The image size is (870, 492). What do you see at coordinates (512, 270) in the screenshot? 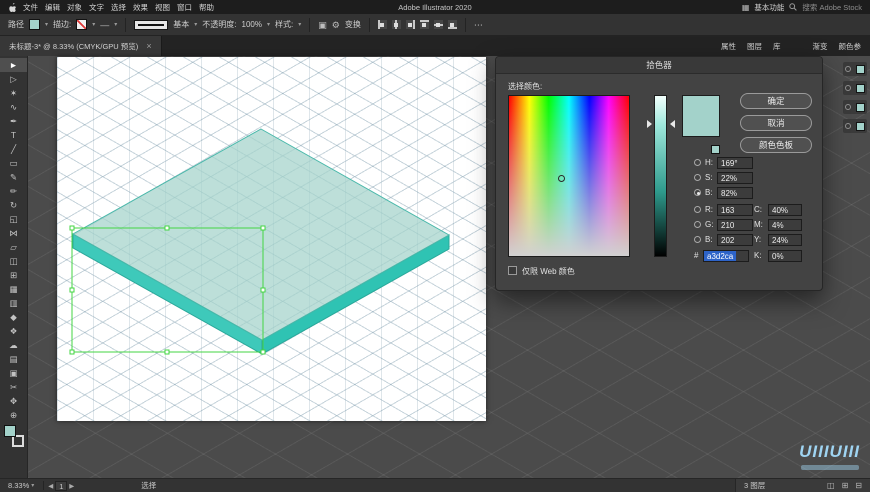
I see `web-only-checkbox` at bounding box center [512, 270].